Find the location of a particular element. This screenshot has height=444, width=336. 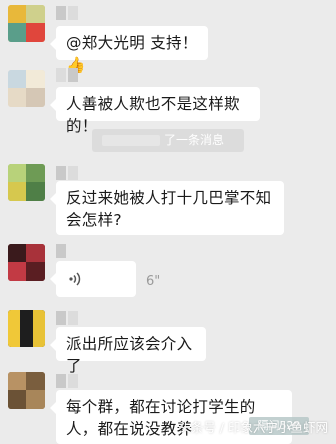

message-bubble: 派出所应该会介入了 is located at coordinates (128, 351).